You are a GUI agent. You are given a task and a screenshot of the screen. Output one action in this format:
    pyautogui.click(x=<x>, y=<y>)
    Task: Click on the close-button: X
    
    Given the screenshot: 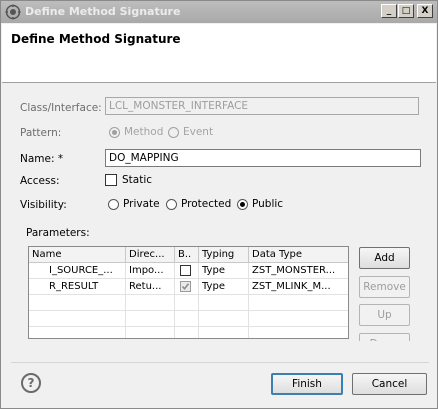 What is the action you would take?
    pyautogui.click(x=425, y=11)
    